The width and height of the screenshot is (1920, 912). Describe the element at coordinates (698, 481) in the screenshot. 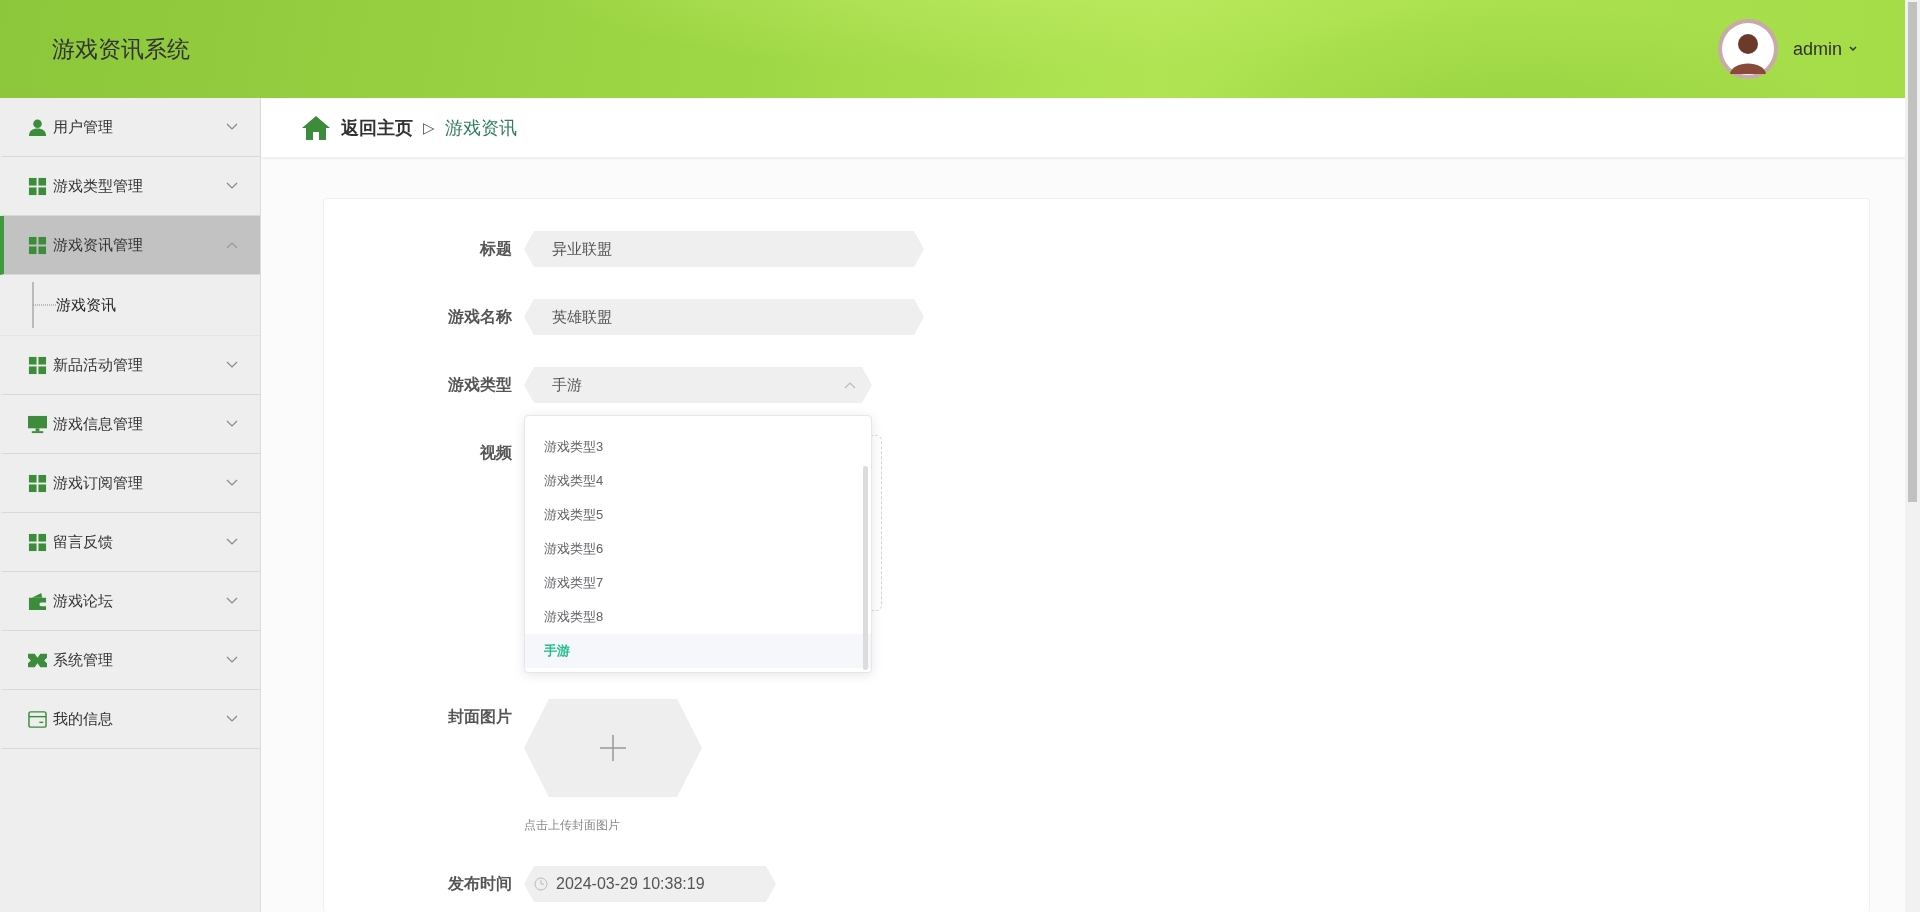

I see `dropdown-option: 游戏类型4` at that location.